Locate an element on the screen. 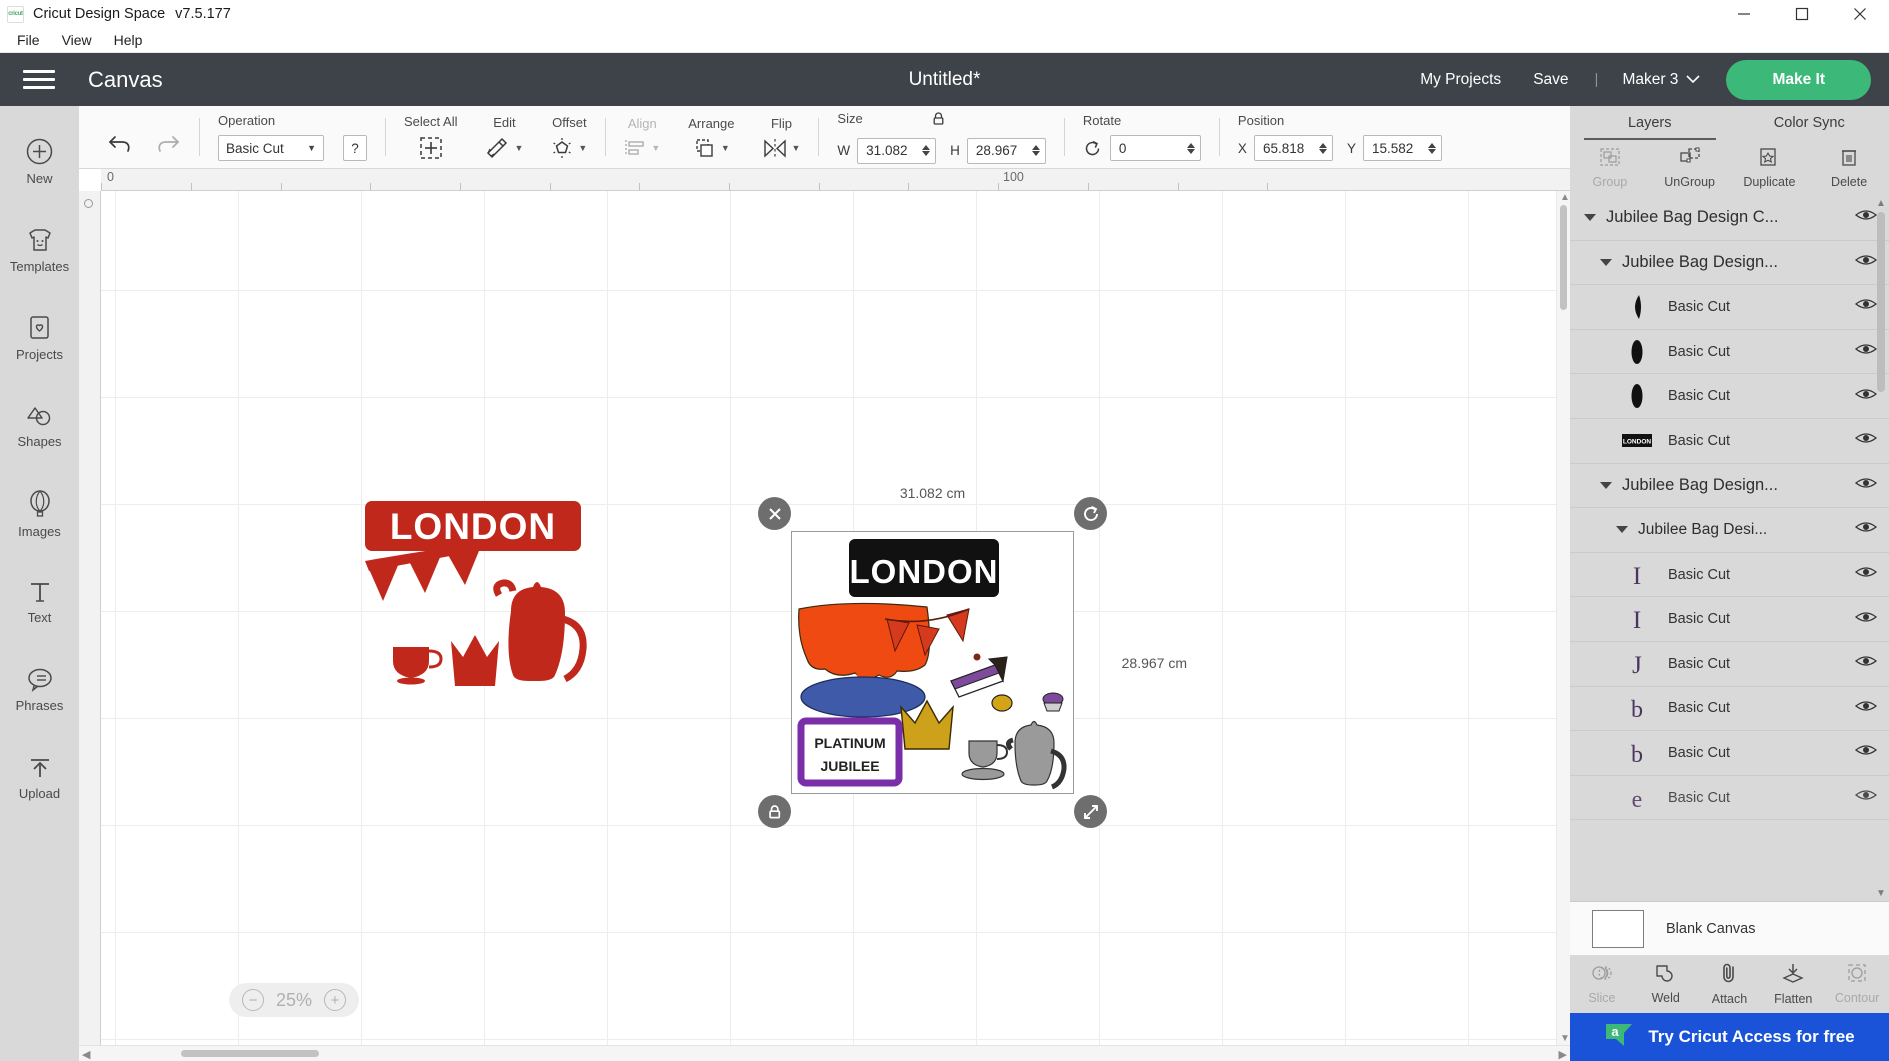  make-it-button: Make It is located at coordinates (1798, 79).